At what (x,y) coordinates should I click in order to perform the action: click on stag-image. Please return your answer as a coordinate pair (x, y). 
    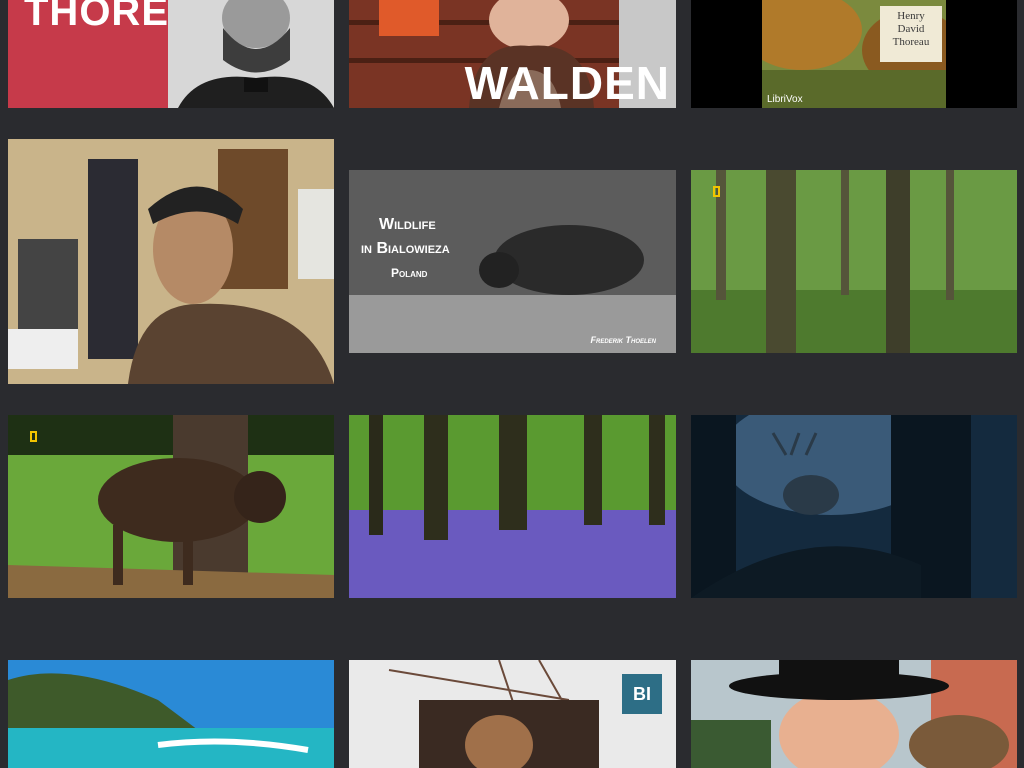
    Looking at the image, I should click on (854, 506).